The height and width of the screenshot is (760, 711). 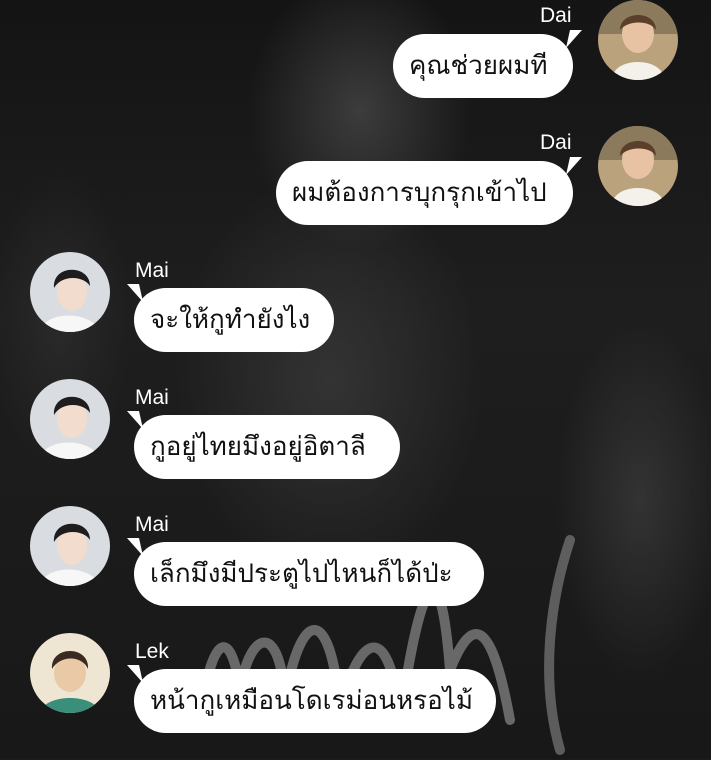 I want to click on sender-name: Lek, so click(x=152, y=651).